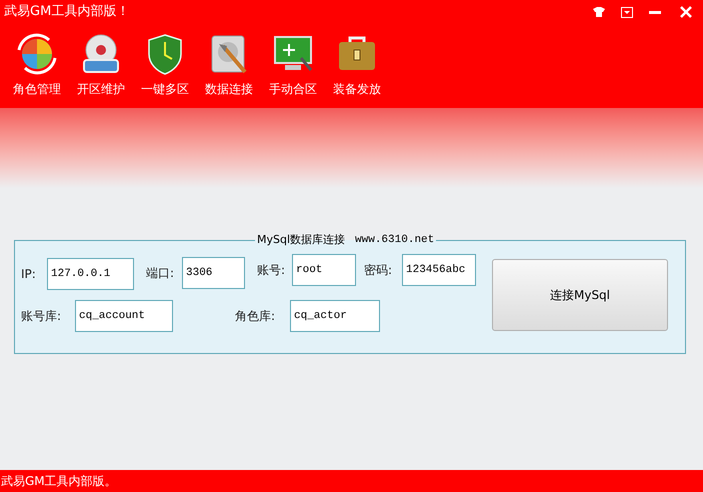 The image size is (703, 492). What do you see at coordinates (293, 65) in the screenshot?
I see `toolbar-button: 手动合区` at bounding box center [293, 65].